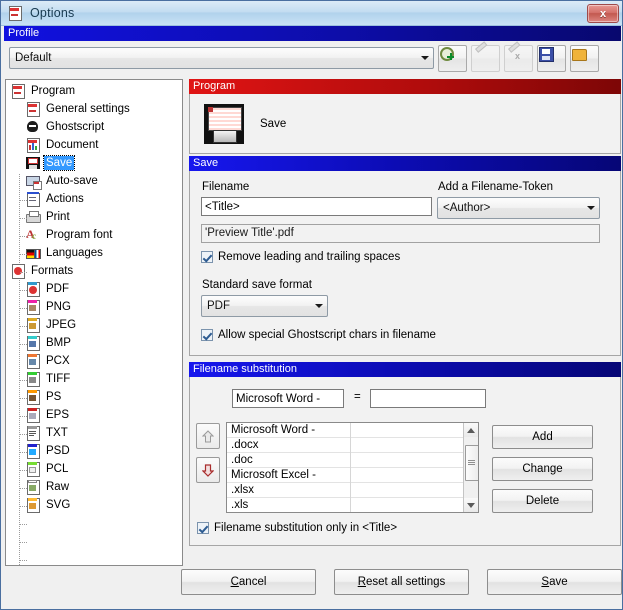 This screenshot has height=610, width=623. What do you see at coordinates (94, 217) in the screenshot?
I see `tree-item-print: Print` at bounding box center [94, 217].